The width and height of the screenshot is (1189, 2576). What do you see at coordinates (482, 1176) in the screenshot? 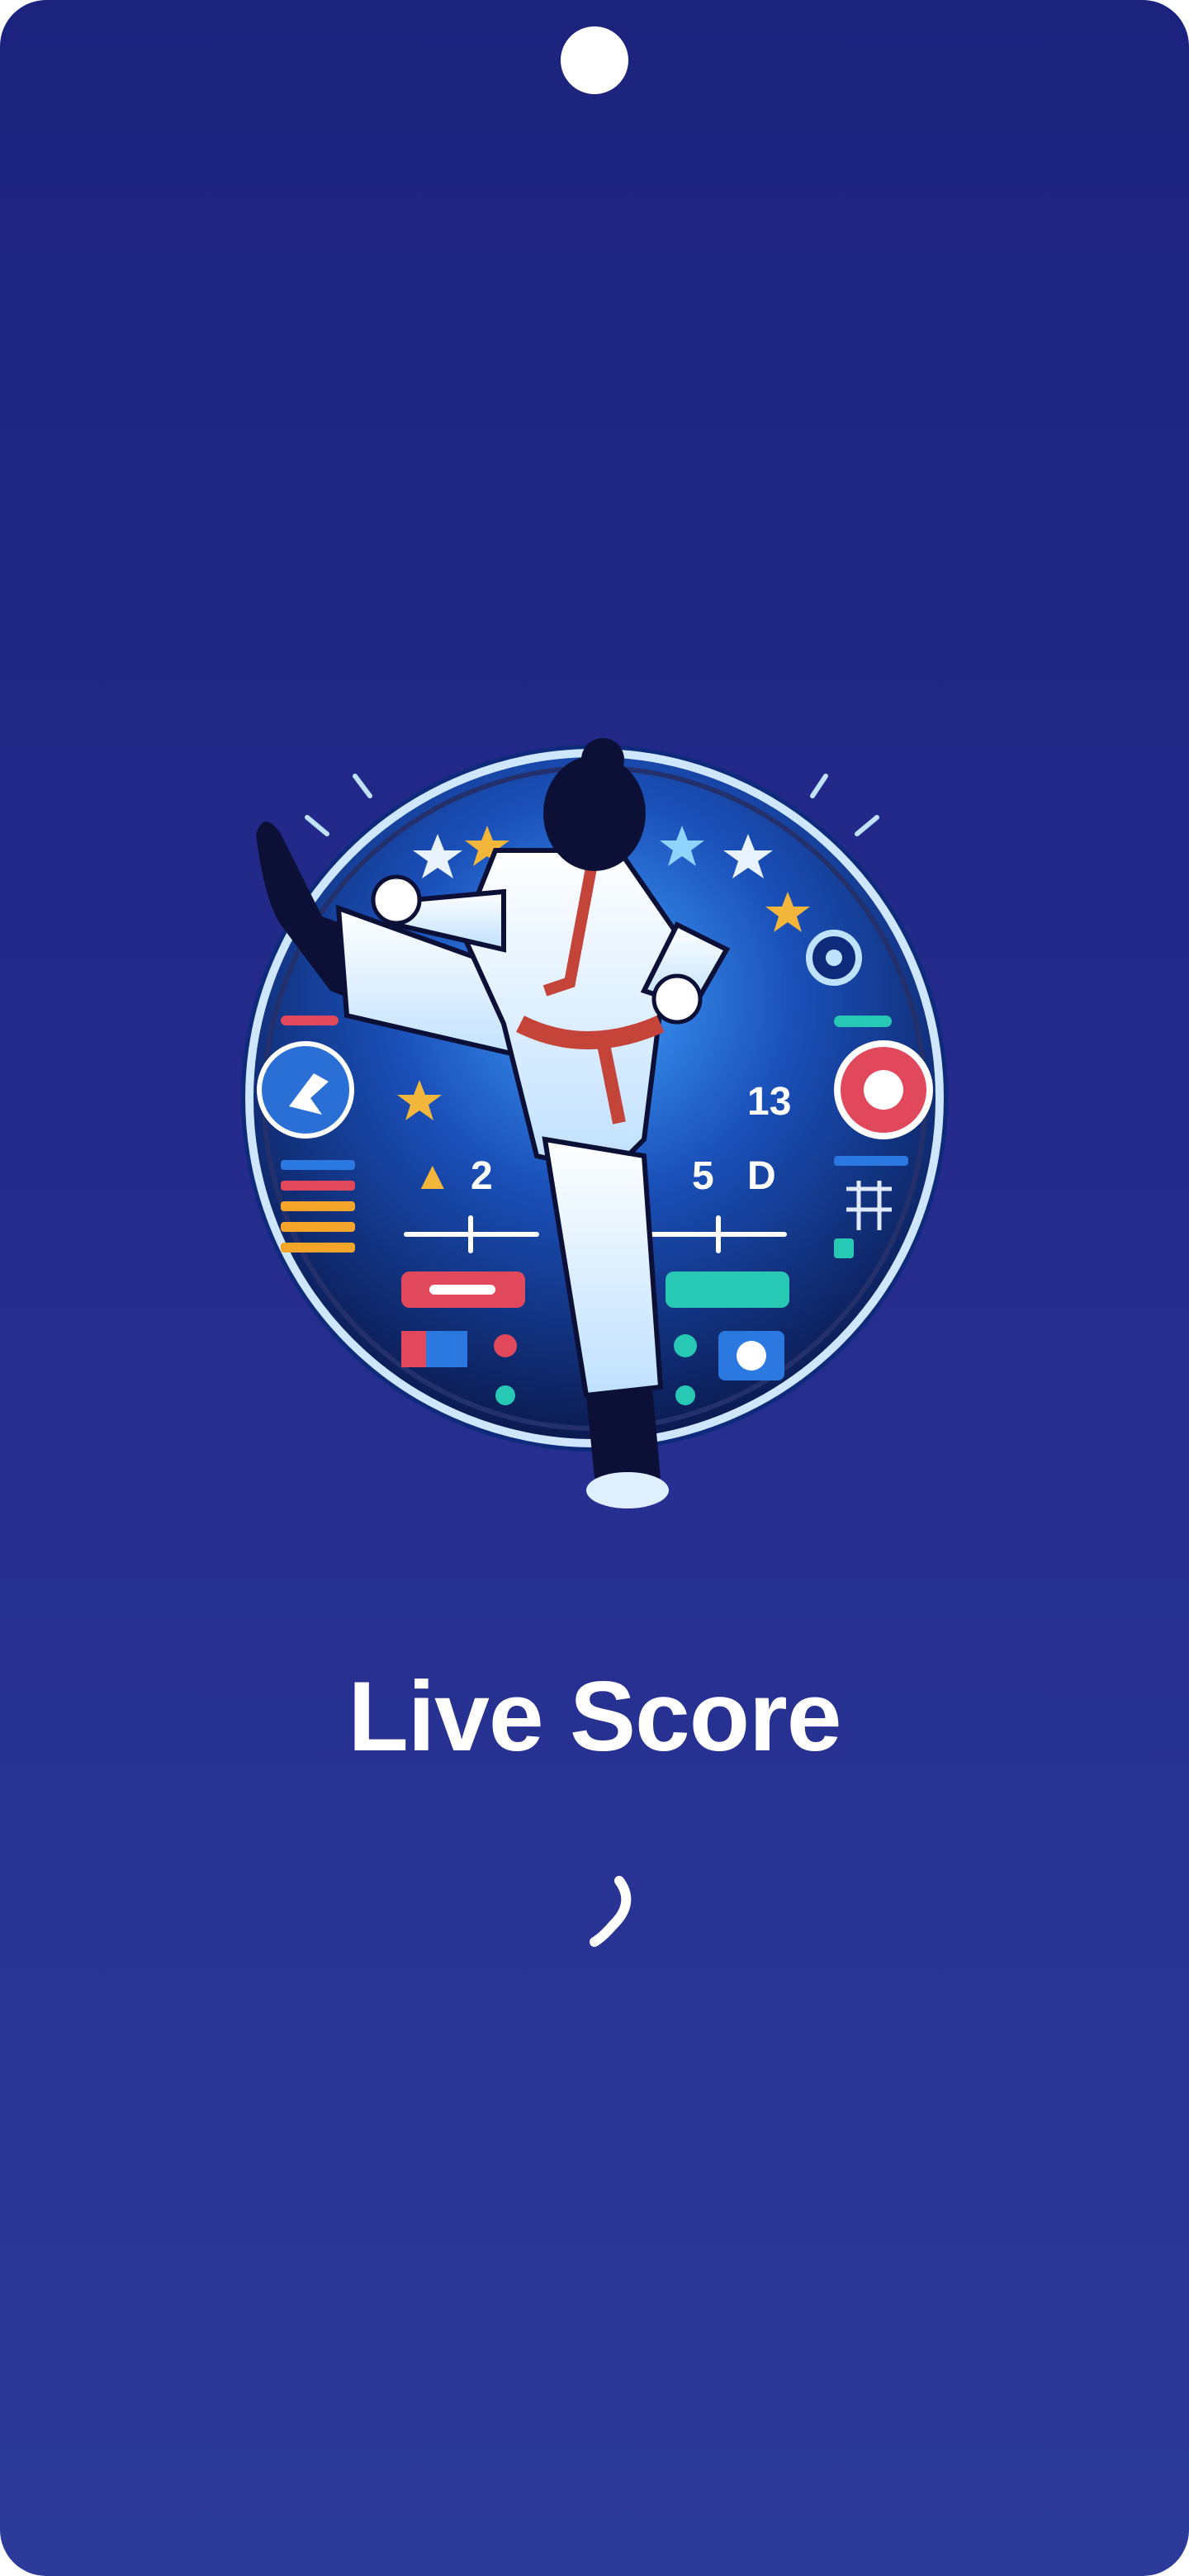
I see `svg-text: 2` at bounding box center [482, 1176].